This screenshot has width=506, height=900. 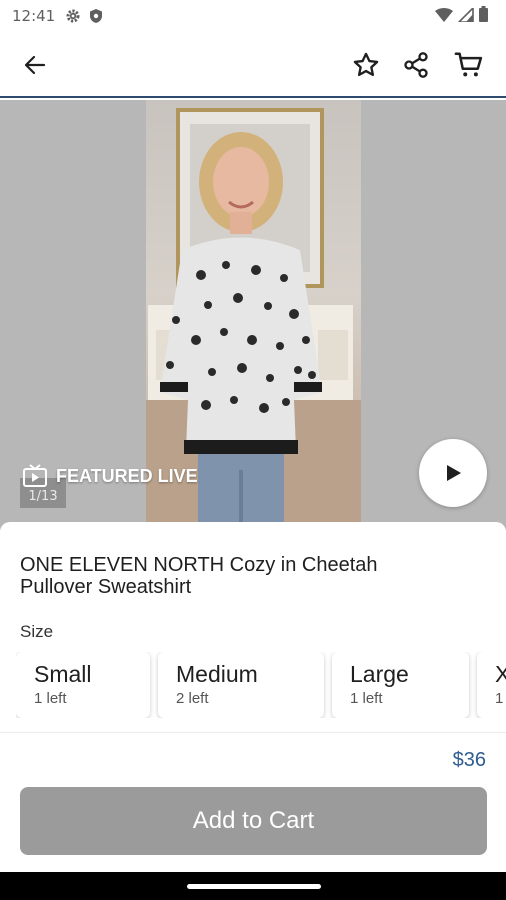 What do you see at coordinates (499, 698) in the screenshot?
I see `size-stock: 1` at bounding box center [499, 698].